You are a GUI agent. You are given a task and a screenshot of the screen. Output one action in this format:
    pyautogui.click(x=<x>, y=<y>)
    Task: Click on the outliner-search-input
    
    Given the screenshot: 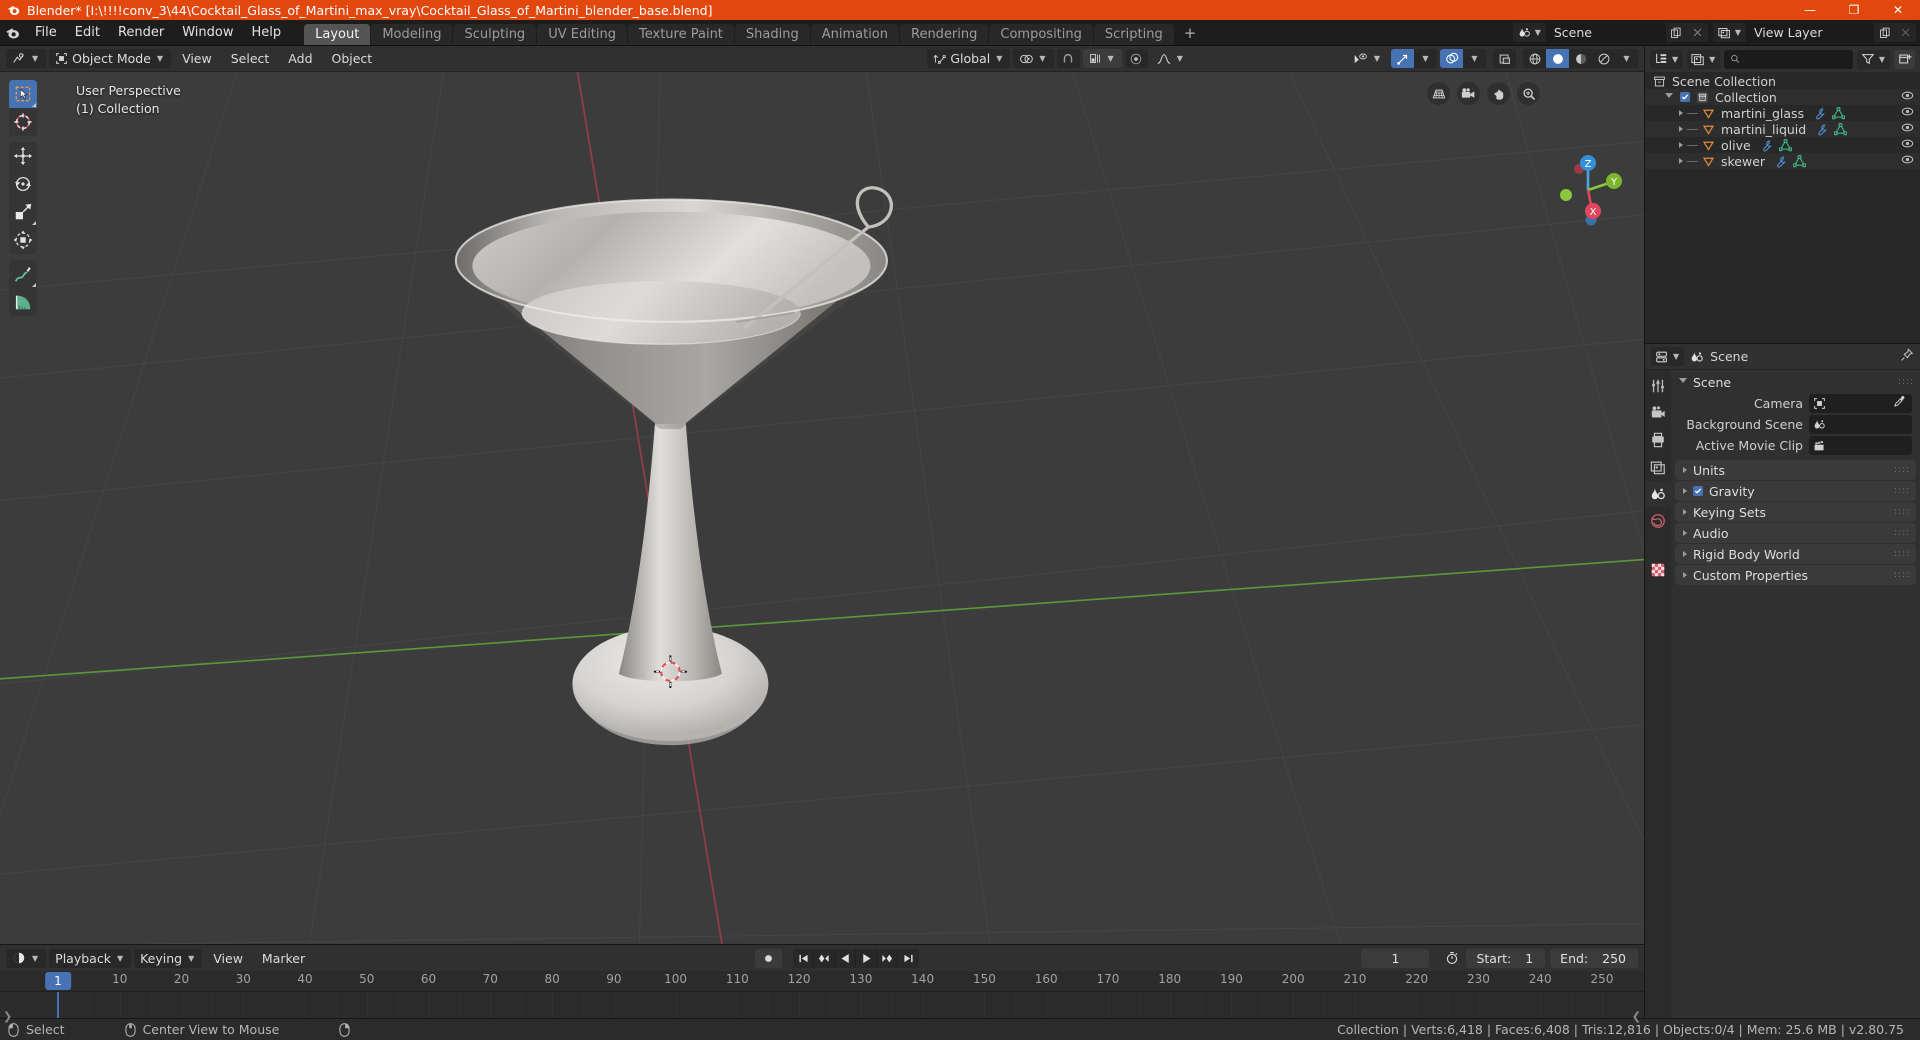 What is the action you would take?
    pyautogui.click(x=1796, y=59)
    